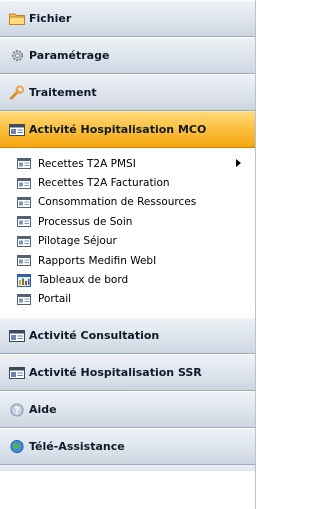  I want to click on section-consultation-label: Activité Consultation, so click(94, 336).